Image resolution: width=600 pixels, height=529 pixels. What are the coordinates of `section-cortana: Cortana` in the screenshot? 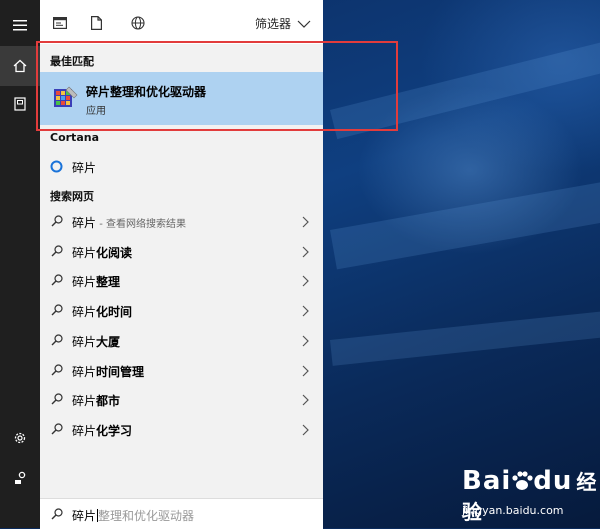 It's located at (74, 137).